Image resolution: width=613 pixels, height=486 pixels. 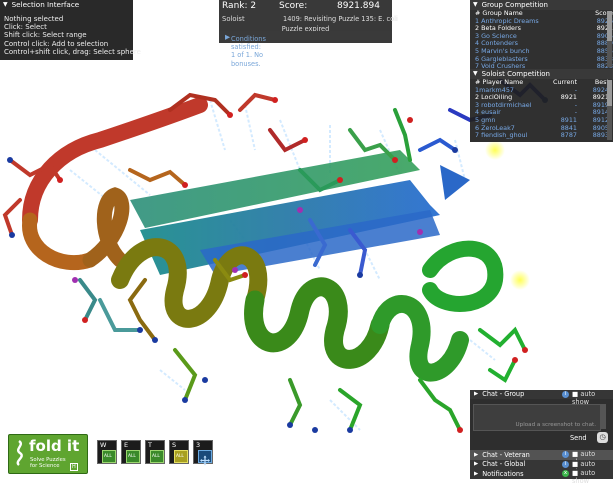 I want to click on send-button: Send, so click(x=578, y=438).